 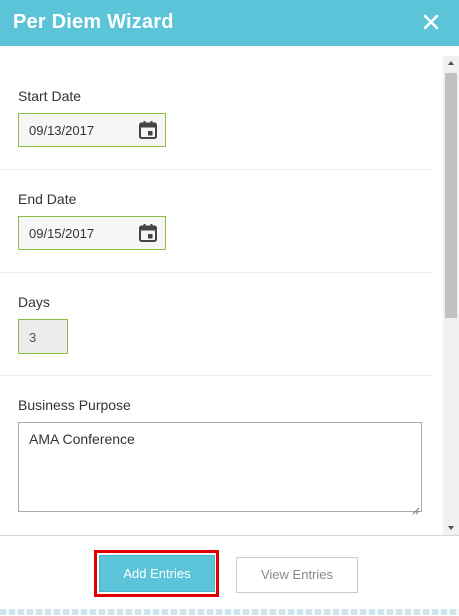 What do you see at coordinates (229, 612) in the screenshot?
I see `background-page-strip` at bounding box center [229, 612].